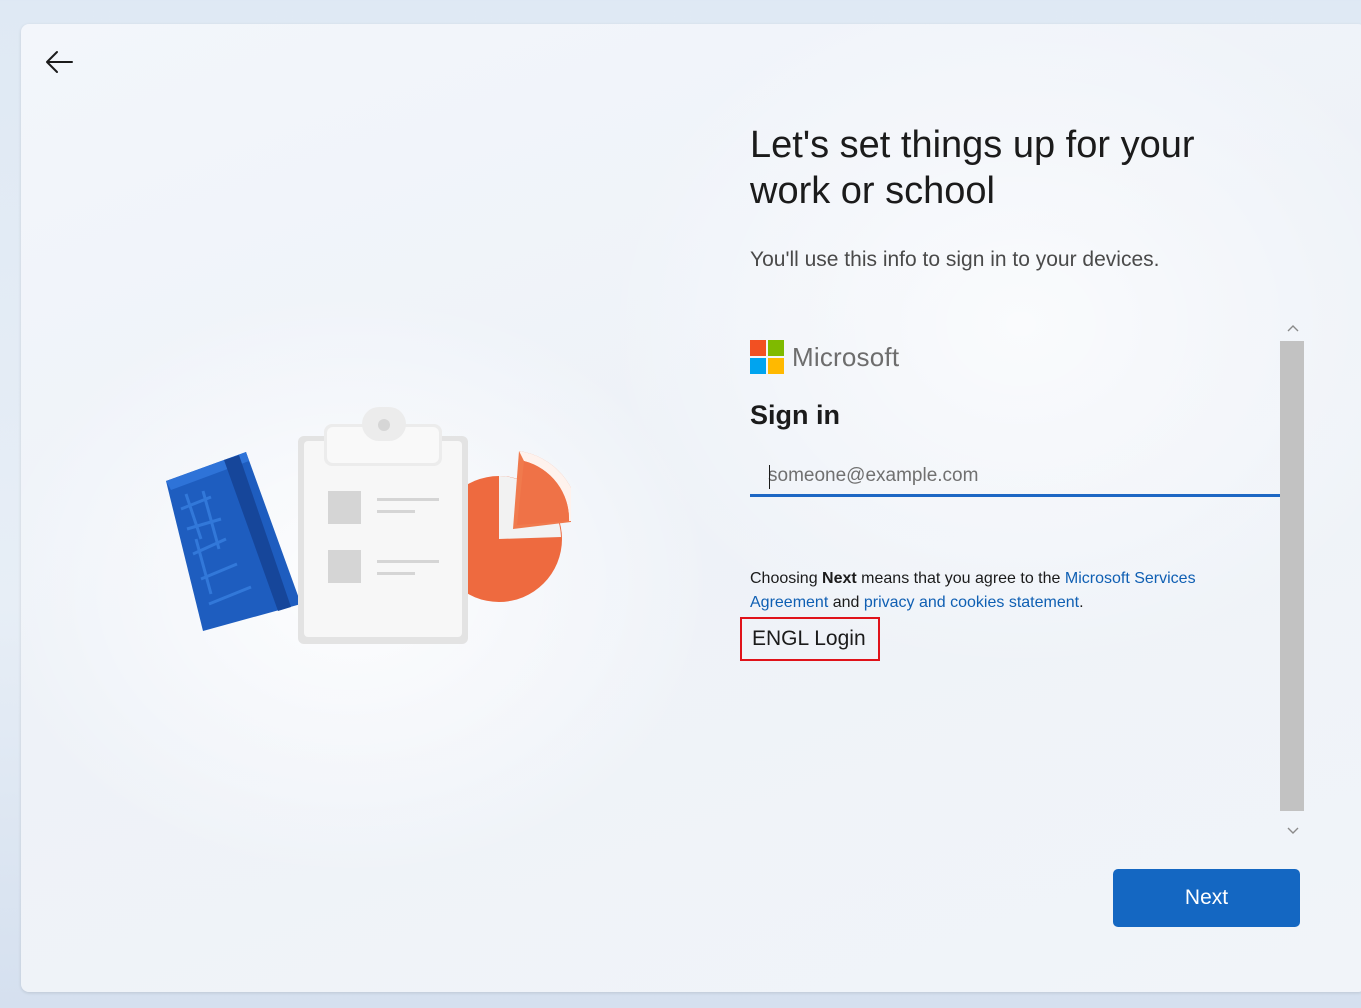 The height and width of the screenshot is (1008, 1361). What do you see at coordinates (971, 602) in the screenshot?
I see `privacy-statement-link: privacy and cookies statement` at bounding box center [971, 602].